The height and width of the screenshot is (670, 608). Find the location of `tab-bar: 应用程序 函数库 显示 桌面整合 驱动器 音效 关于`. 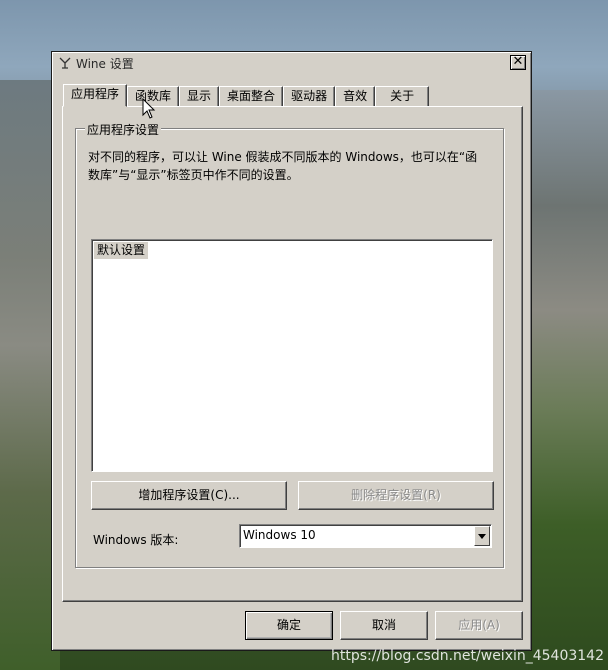

tab-bar: 应用程序 函数库 显示 桌面整合 驱动器 音效 关于 is located at coordinates (246, 95).